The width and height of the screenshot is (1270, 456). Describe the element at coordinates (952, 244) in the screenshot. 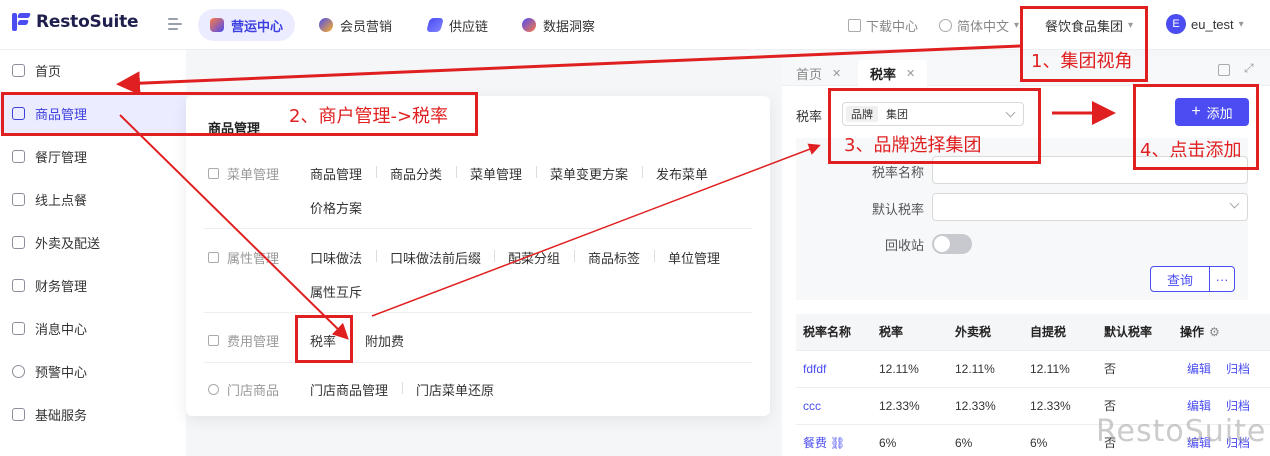

I see `recycle-bin-toggle` at that location.